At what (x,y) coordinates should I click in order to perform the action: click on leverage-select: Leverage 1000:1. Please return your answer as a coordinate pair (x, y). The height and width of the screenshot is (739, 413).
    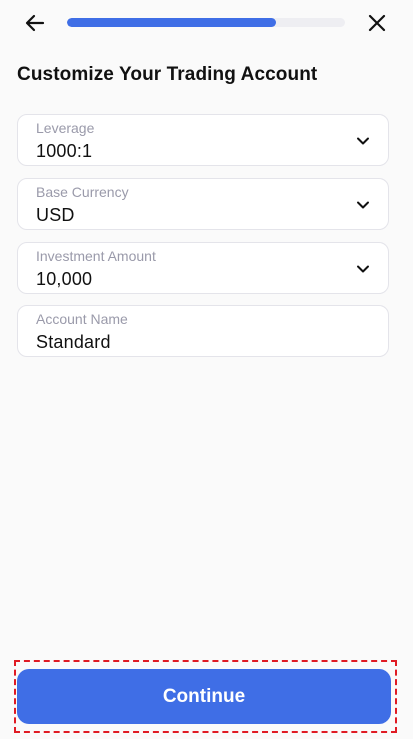
    Looking at the image, I should click on (203, 140).